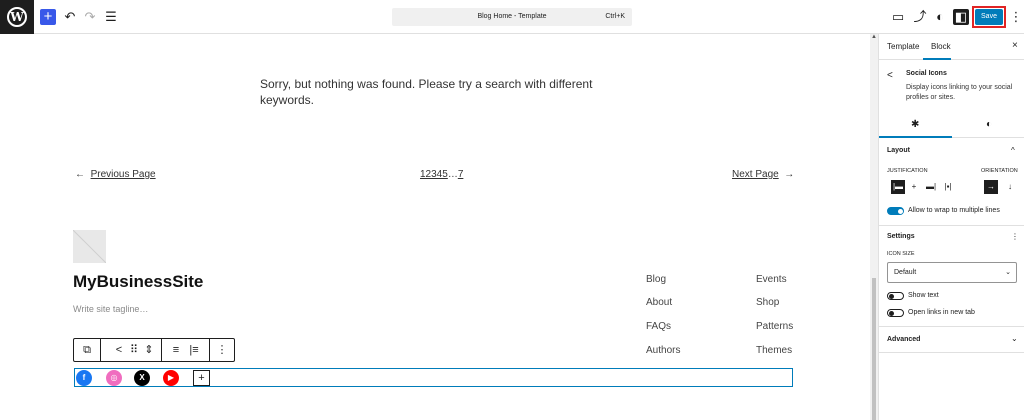 The height and width of the screenshot is (420, 1024). What do you see at coordinates (931, 187) in the screenshot?
I see `justify-right-button: ▬|` at bounding box center [931, 187].